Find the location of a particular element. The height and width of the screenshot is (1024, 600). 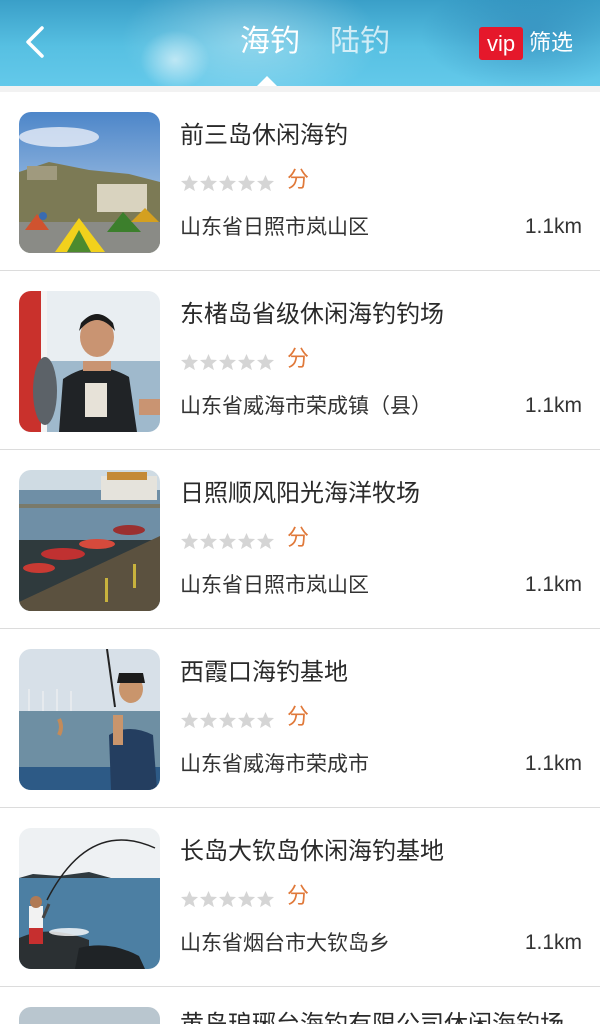

spot-name: 西霞口海钓基地 is located at coordinates (264, 672).